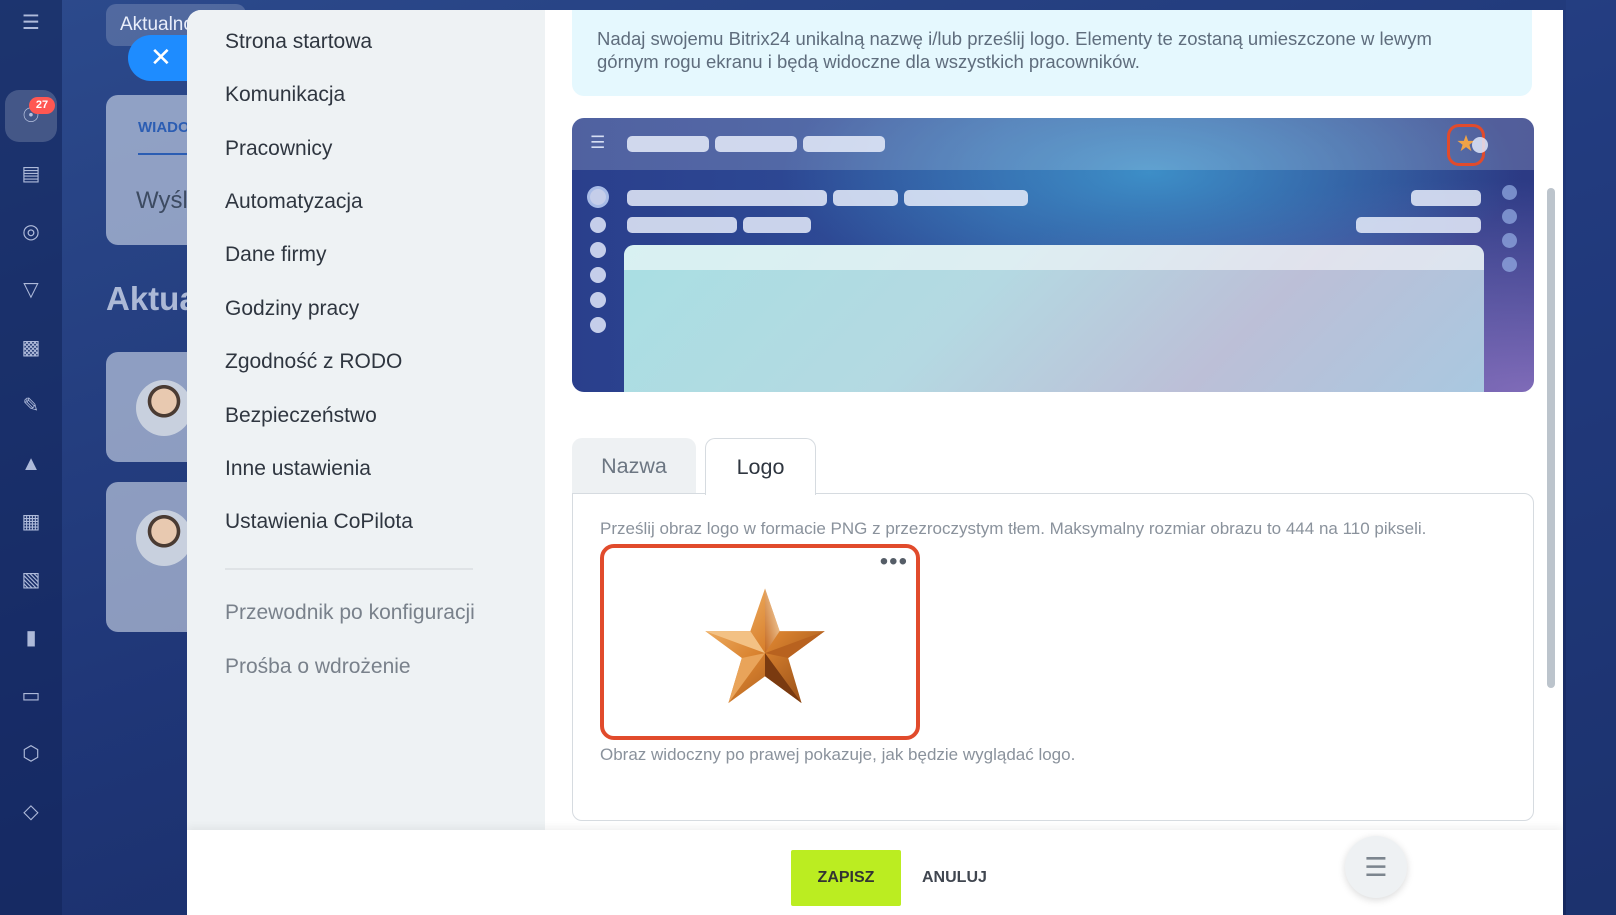  What do you see at coordinates (31, 232) in the screenshot?
I see `target-icon: ◎` at bounding box center [31, 232].